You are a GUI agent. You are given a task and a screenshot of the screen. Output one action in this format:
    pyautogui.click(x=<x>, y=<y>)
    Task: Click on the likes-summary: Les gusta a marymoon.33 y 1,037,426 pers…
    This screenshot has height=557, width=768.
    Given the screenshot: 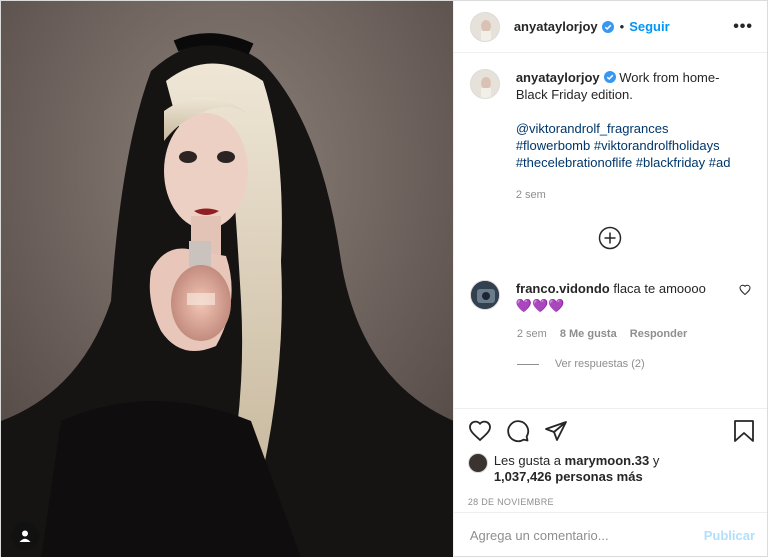 What is the action you would take?
    pyautogui.click(x=611, y=469)
    